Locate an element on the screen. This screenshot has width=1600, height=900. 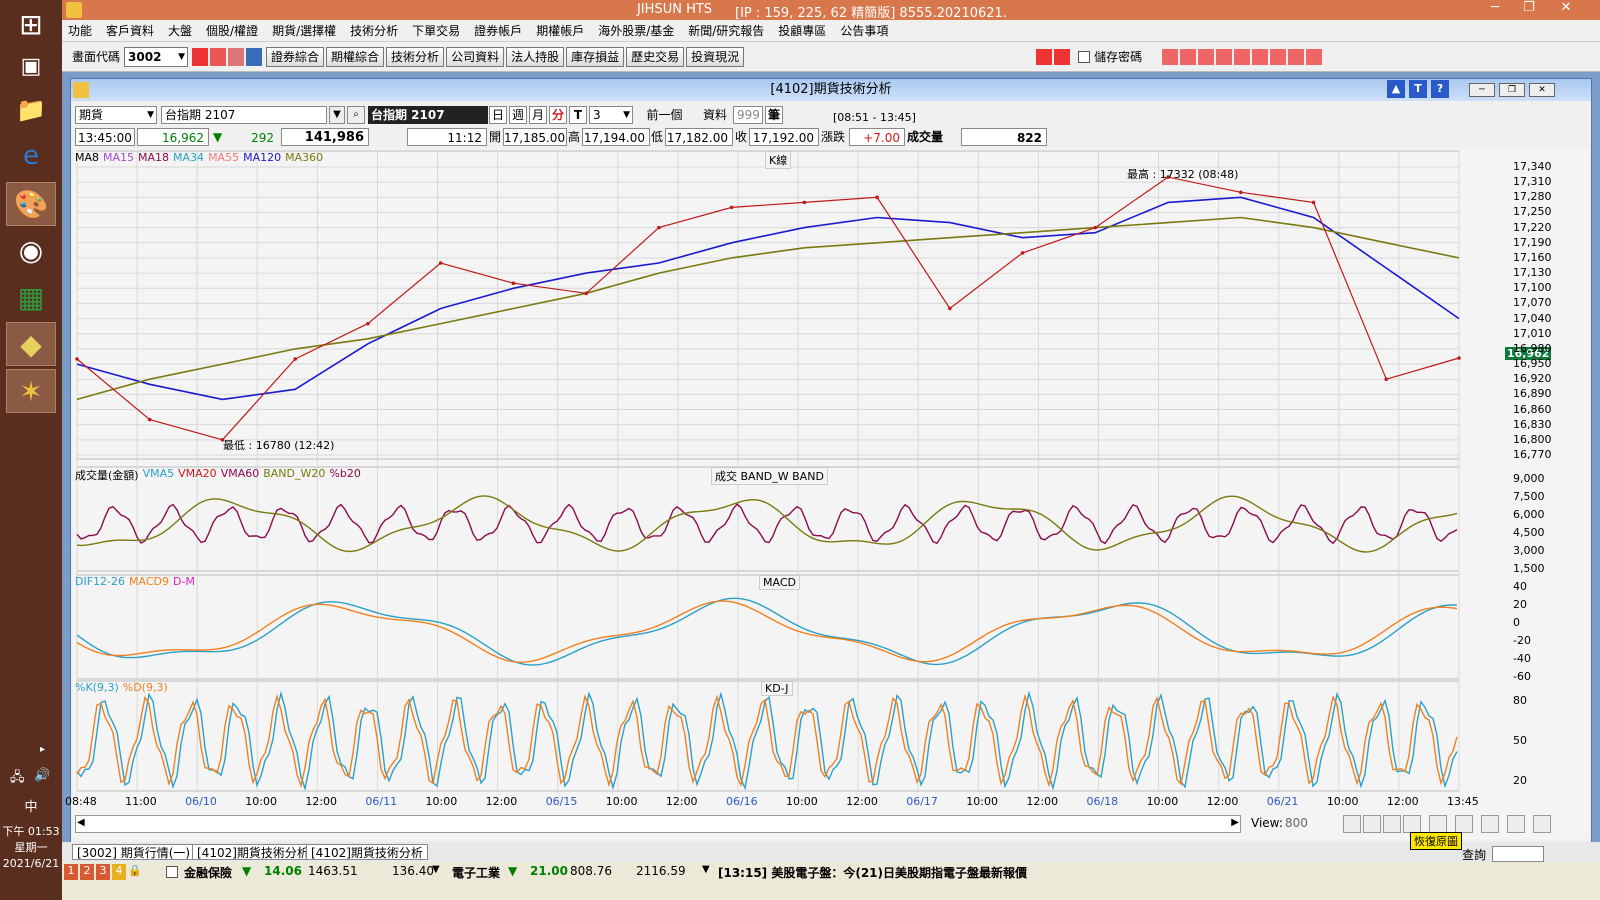
data-unit-button: 筆 is located at coordinates (774, 115).